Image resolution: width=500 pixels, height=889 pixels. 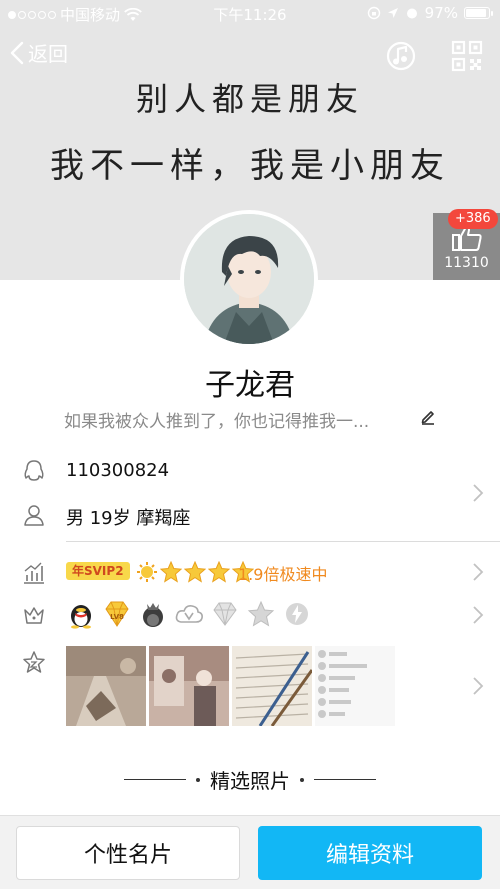 I want to click on cover-text-line1: 别人都是朋友, so click(x=249, y=99).